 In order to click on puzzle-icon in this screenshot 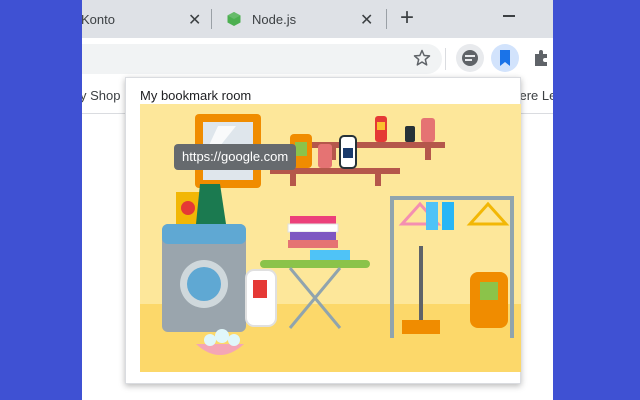, I will do `click(541, 58)`.